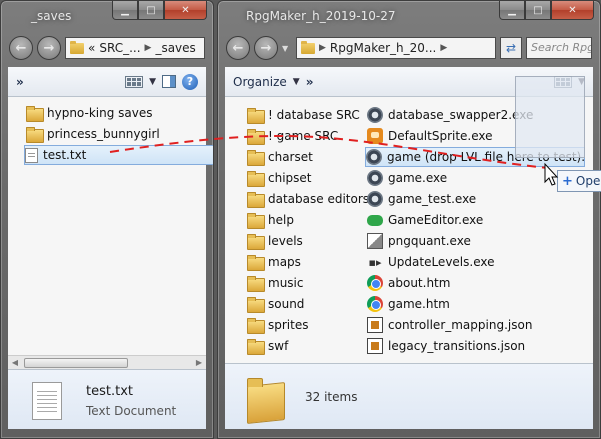 Image resolution: width=601 pixels, height=439 pixels. I want to click on list-item: help, so click(270, 220).